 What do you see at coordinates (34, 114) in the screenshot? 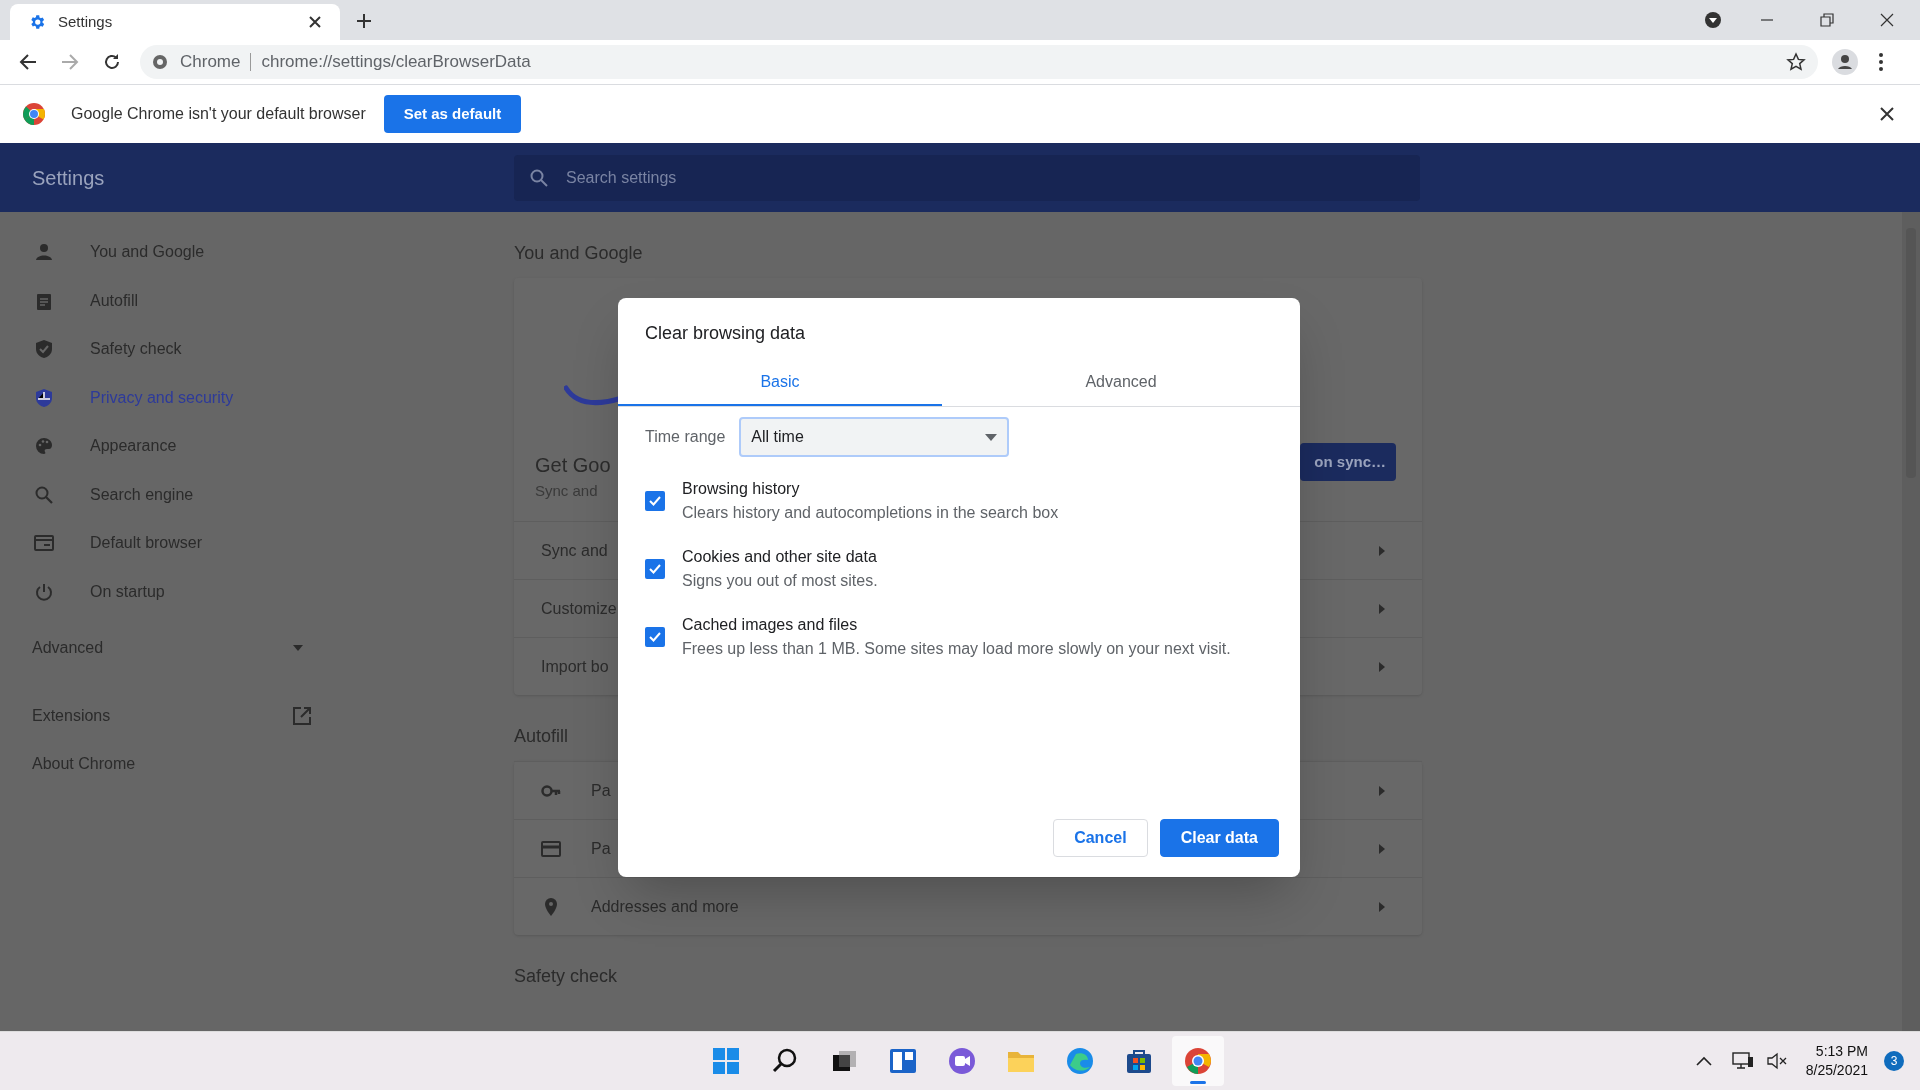
I see `chrome-logo-icon` at bounding box center [34, 114].